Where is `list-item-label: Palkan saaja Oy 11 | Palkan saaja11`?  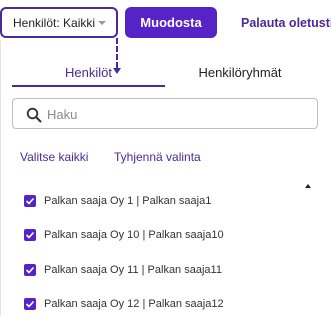 list-item-label: Palkan saaja Oy 11 | Palkan saaja11 is located at coordinates (133, 270).